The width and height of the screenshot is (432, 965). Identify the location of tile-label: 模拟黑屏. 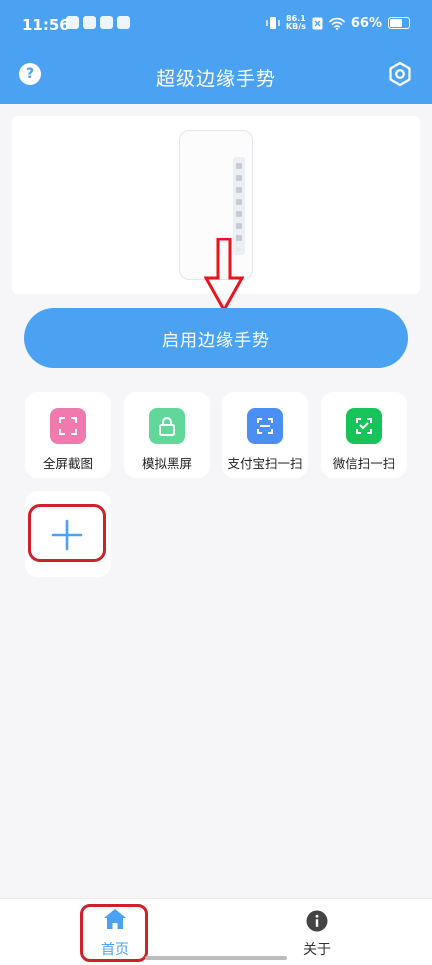
(166, 463).